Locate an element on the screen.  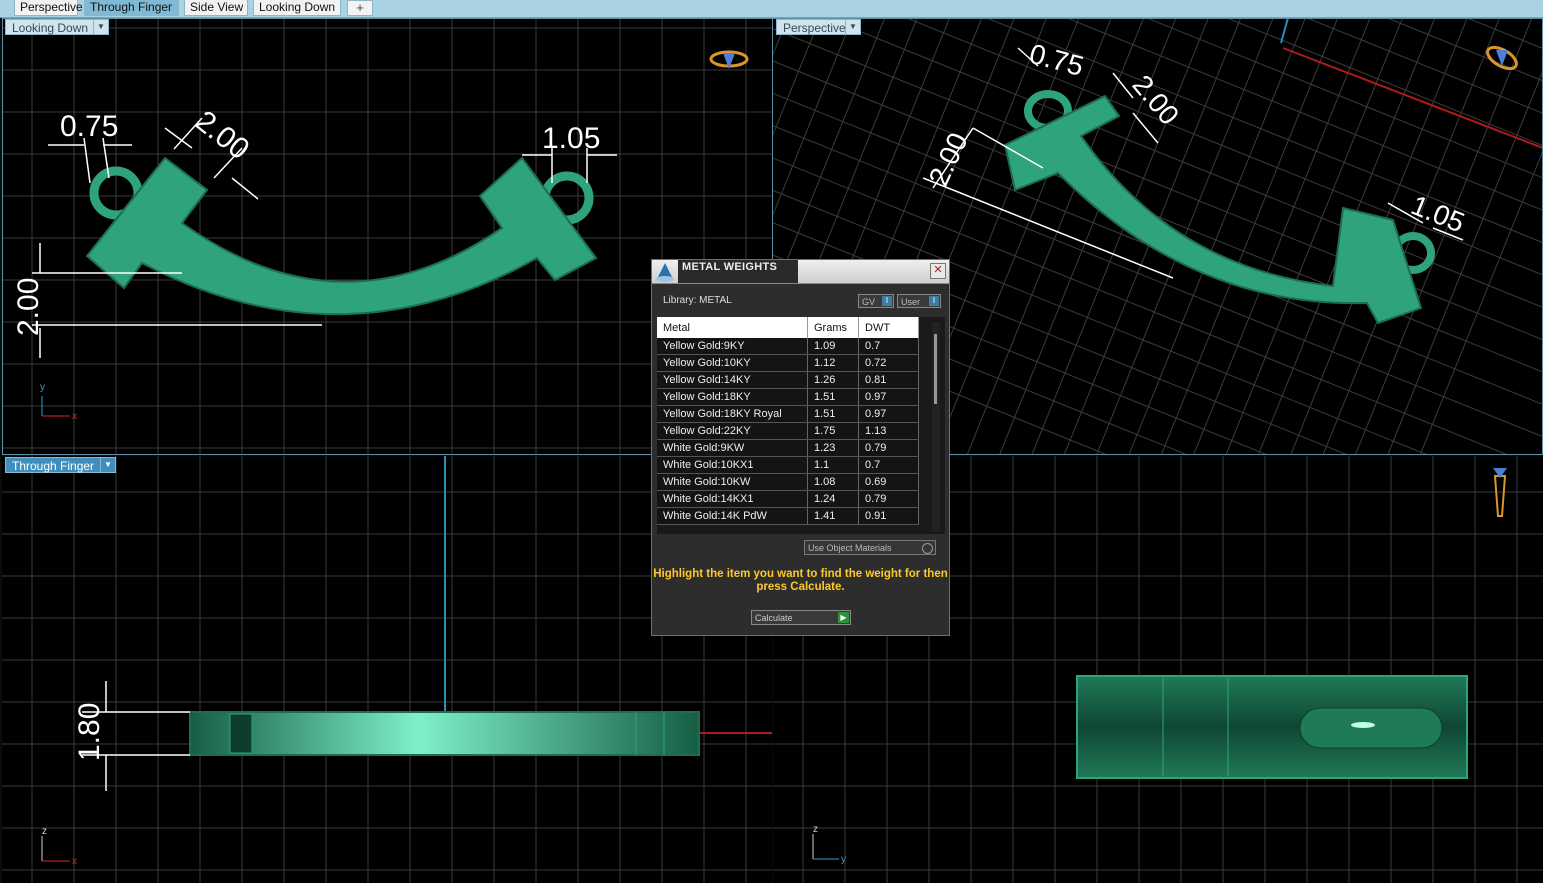
metal-name-cell: Yellow Gold:22KY is located at coordinates (732, 431).